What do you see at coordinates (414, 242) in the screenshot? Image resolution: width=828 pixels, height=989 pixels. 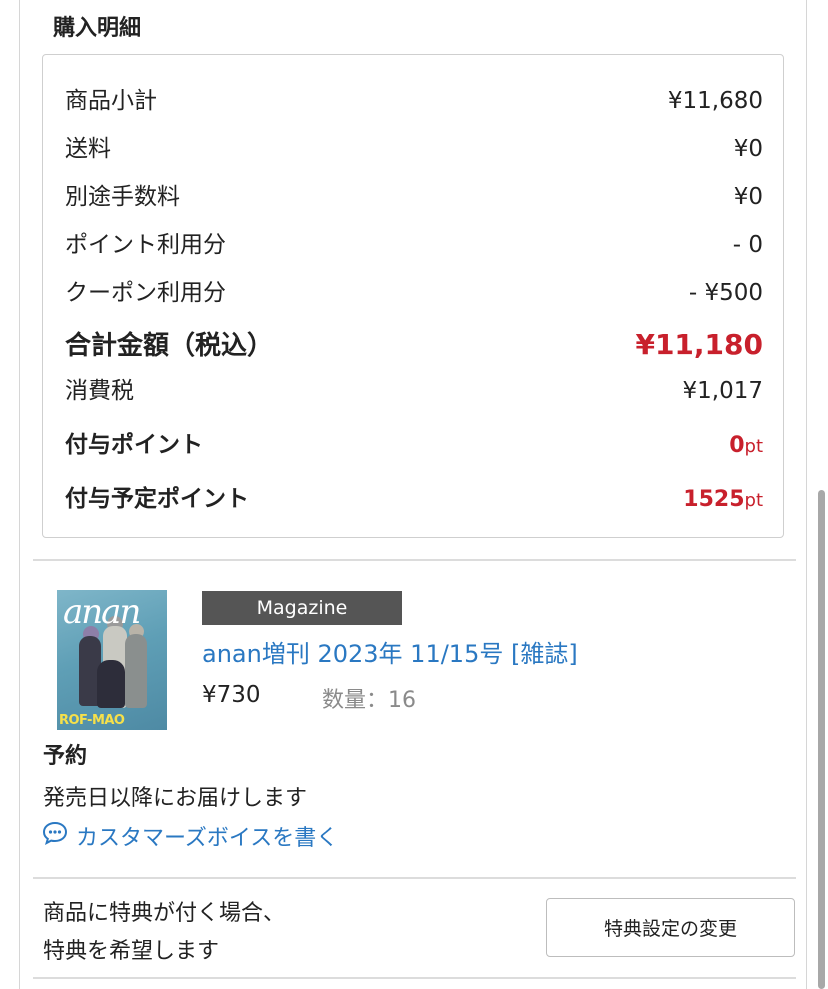 I see `points-used-row: ポイント利用分 - 0` at bounding box center [414, 242].